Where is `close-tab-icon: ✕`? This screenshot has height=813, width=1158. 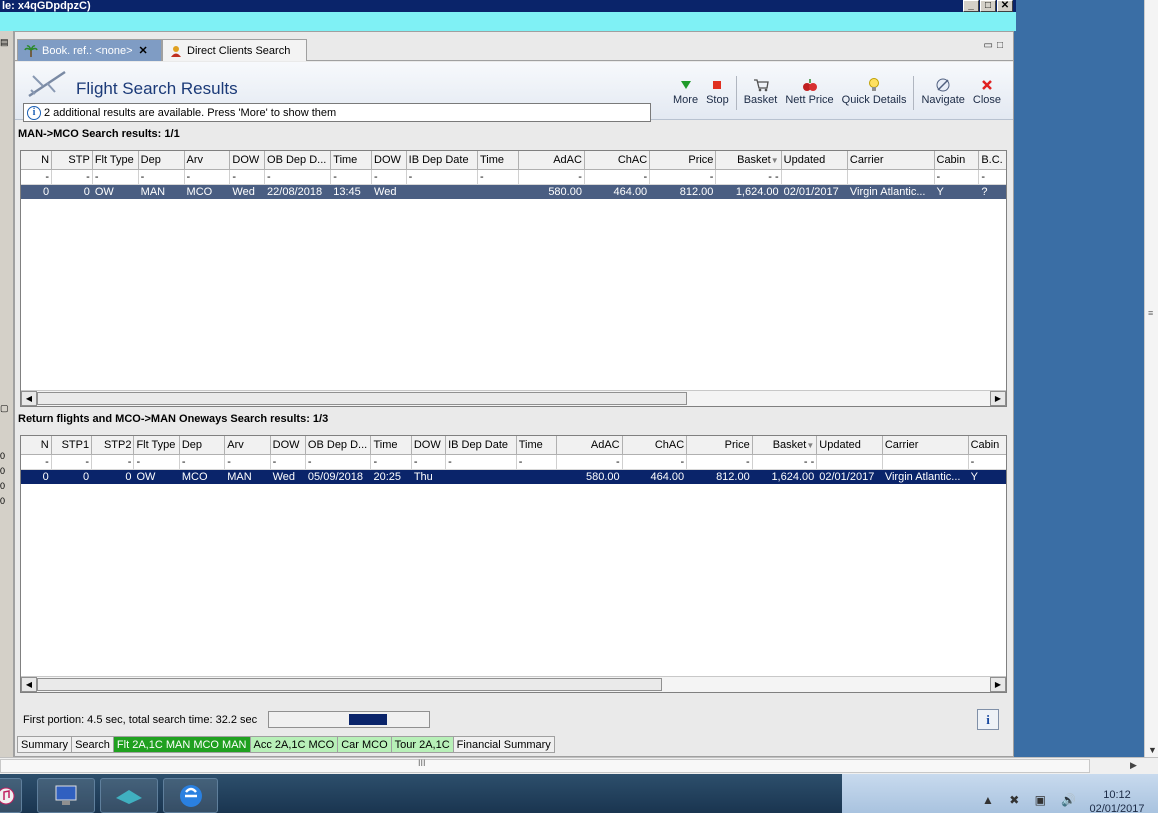 close-tab-icon: ✕ is located at coordinates (143, 50).